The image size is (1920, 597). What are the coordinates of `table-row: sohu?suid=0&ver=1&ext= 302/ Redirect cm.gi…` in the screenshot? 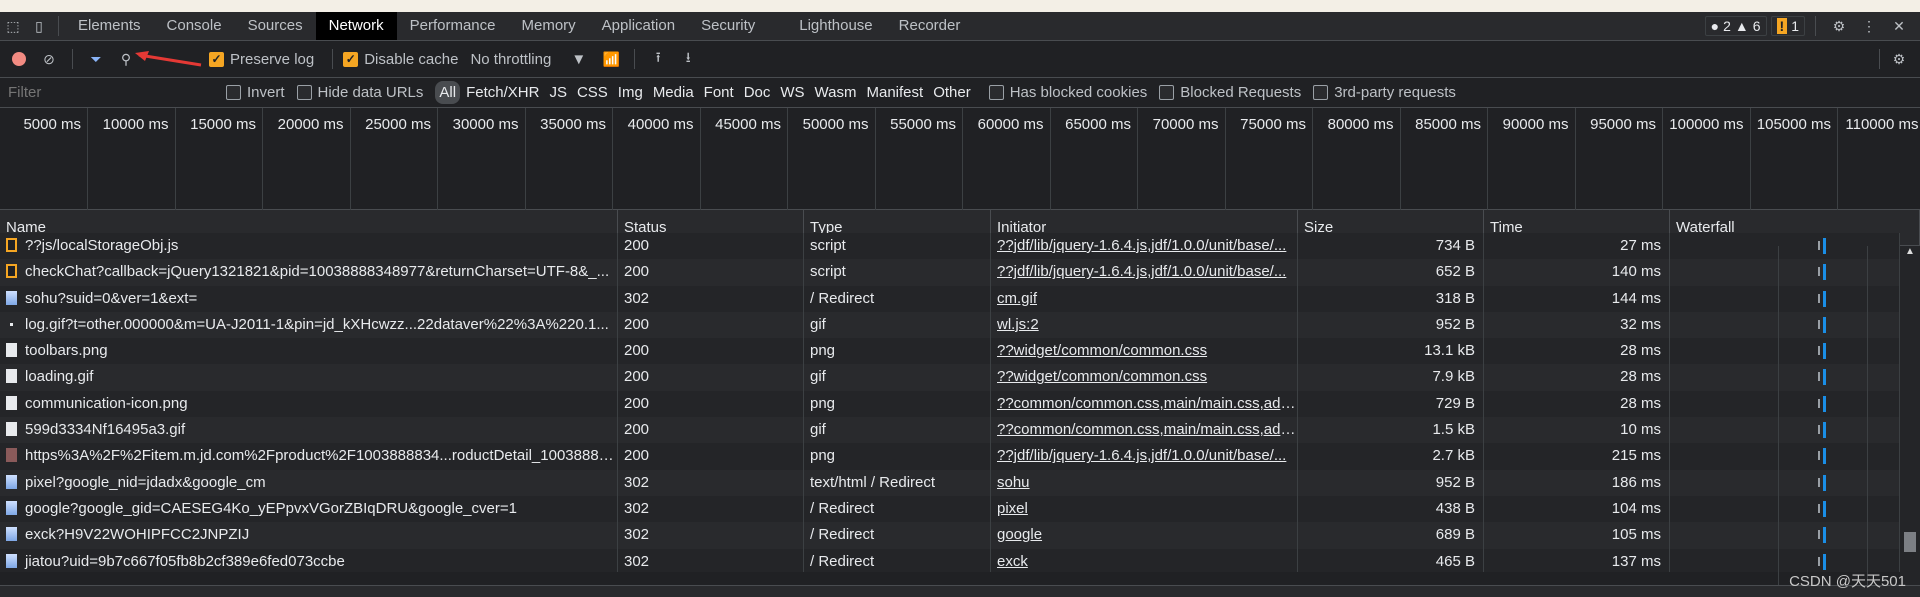 It's located at (950, 298).